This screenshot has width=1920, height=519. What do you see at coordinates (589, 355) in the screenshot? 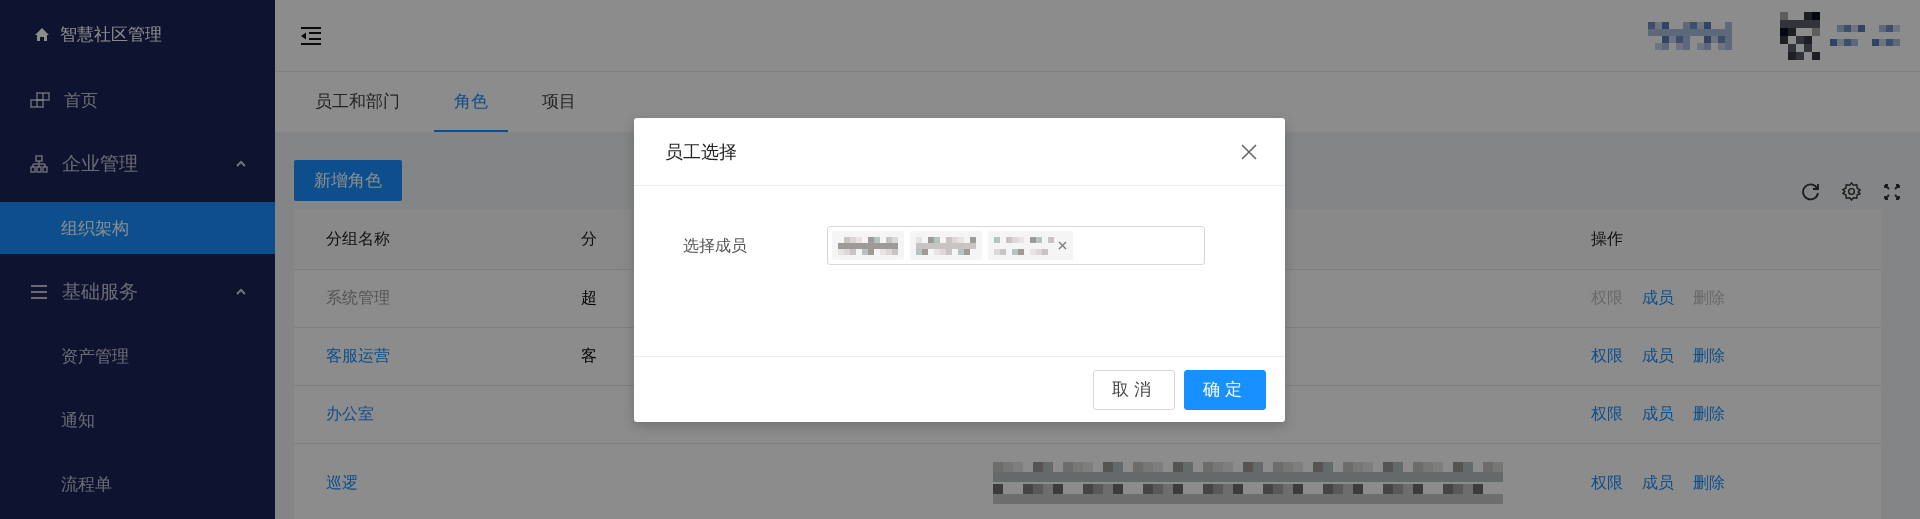
I see `table-cell: 客` at bounding box center [589, 355].